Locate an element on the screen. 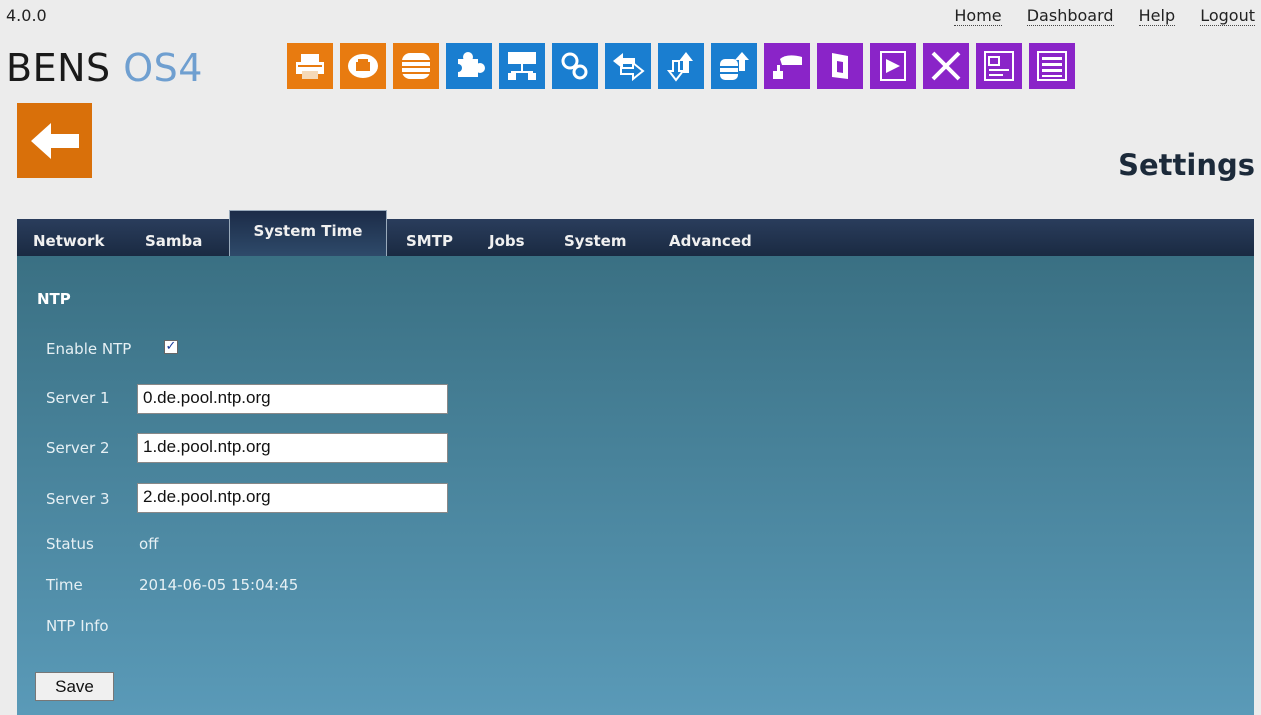  home-link: Home is located at coordinates (978, 16).